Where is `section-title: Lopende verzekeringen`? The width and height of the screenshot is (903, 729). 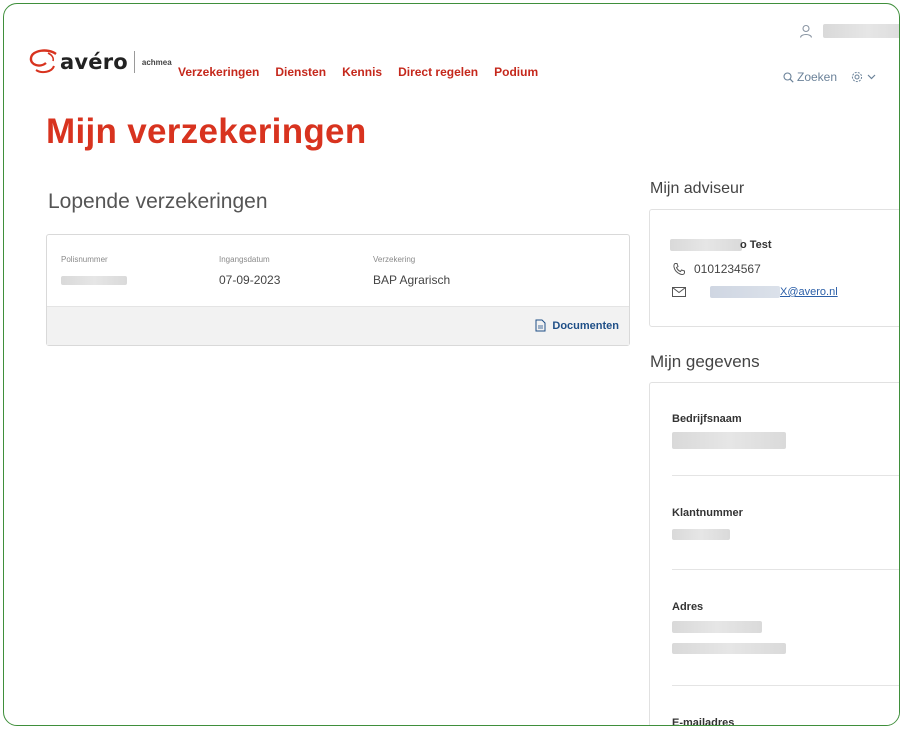 section-title: Lopende verzekeringen is located at coordinates (158, 201).